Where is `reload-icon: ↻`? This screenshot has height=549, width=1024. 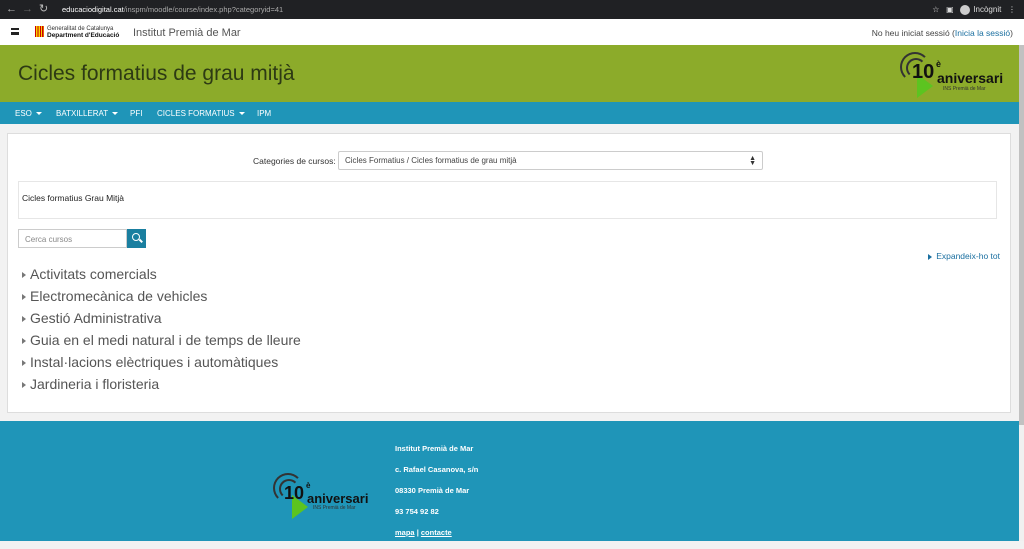 reload-icon: ↻ is located at coordinates (43, 9).